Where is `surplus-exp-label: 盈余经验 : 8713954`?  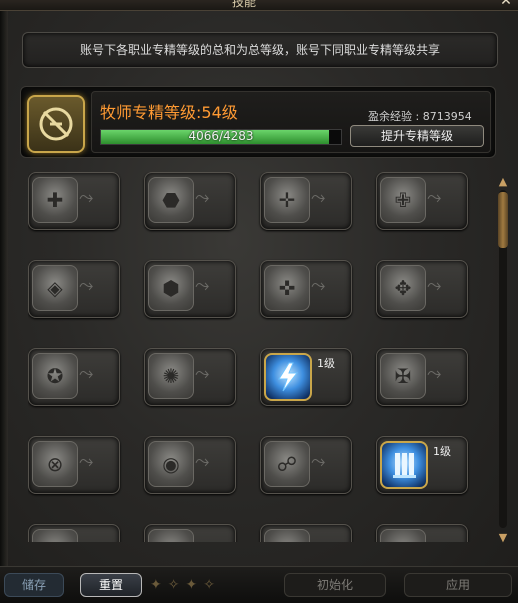
surplus-exp-label: 盈余经验 : 8713954 is located at coordinates (420, 116).